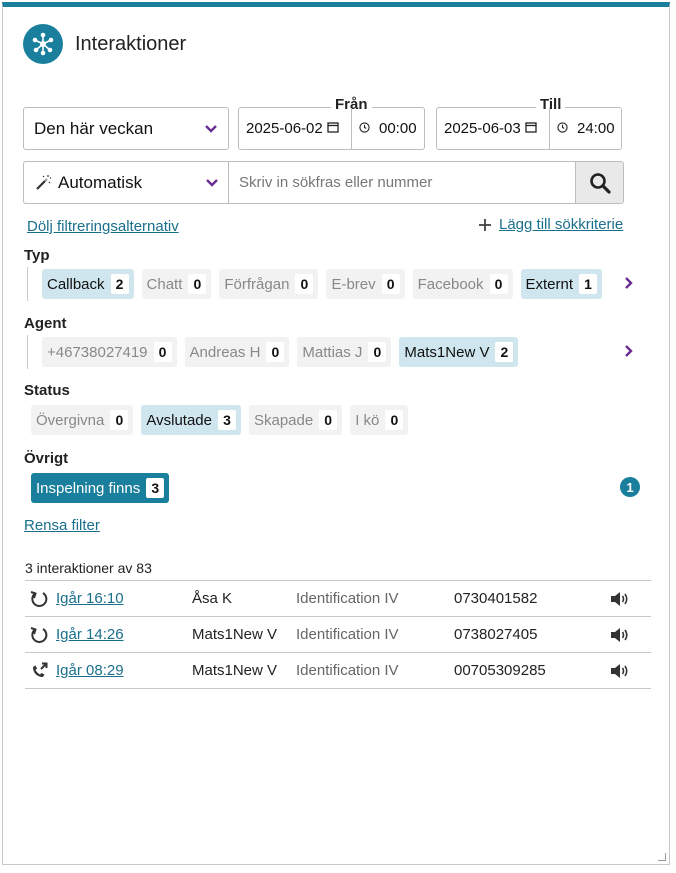 This screenshot has height=873, width=676. I want to click on filter-chip-agent: Andreas H 0, so click(237, 352).